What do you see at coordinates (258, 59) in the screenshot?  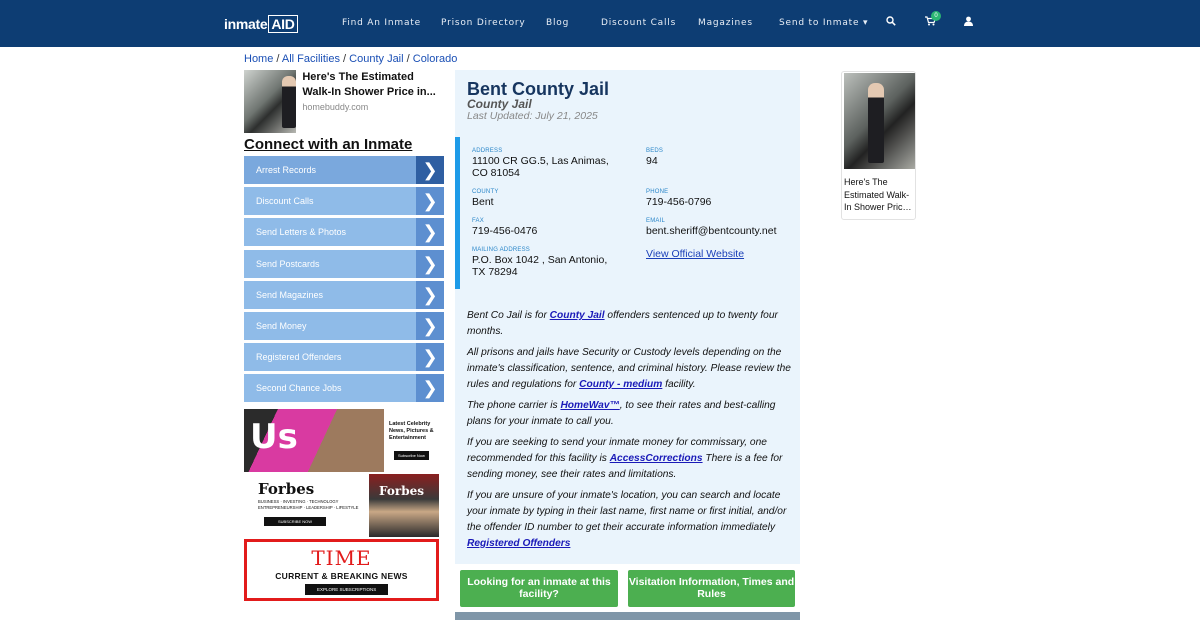 I see `breadcrumb-home: Home` at bounding box center [258, 59].